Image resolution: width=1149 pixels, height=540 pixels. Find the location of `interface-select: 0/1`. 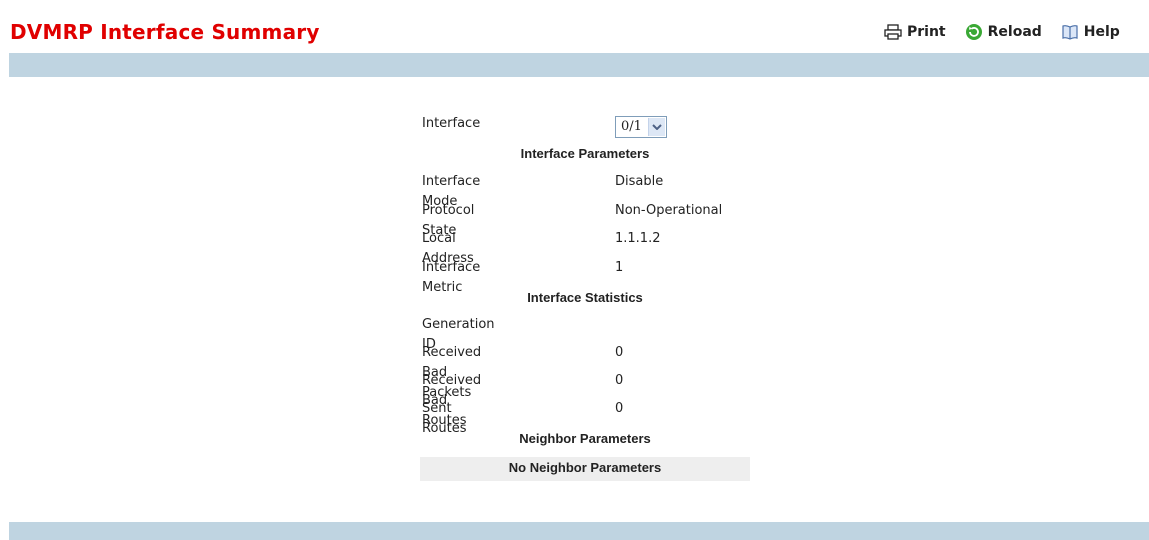

interface-select: 0/1 is located at coordinates (641, 127).